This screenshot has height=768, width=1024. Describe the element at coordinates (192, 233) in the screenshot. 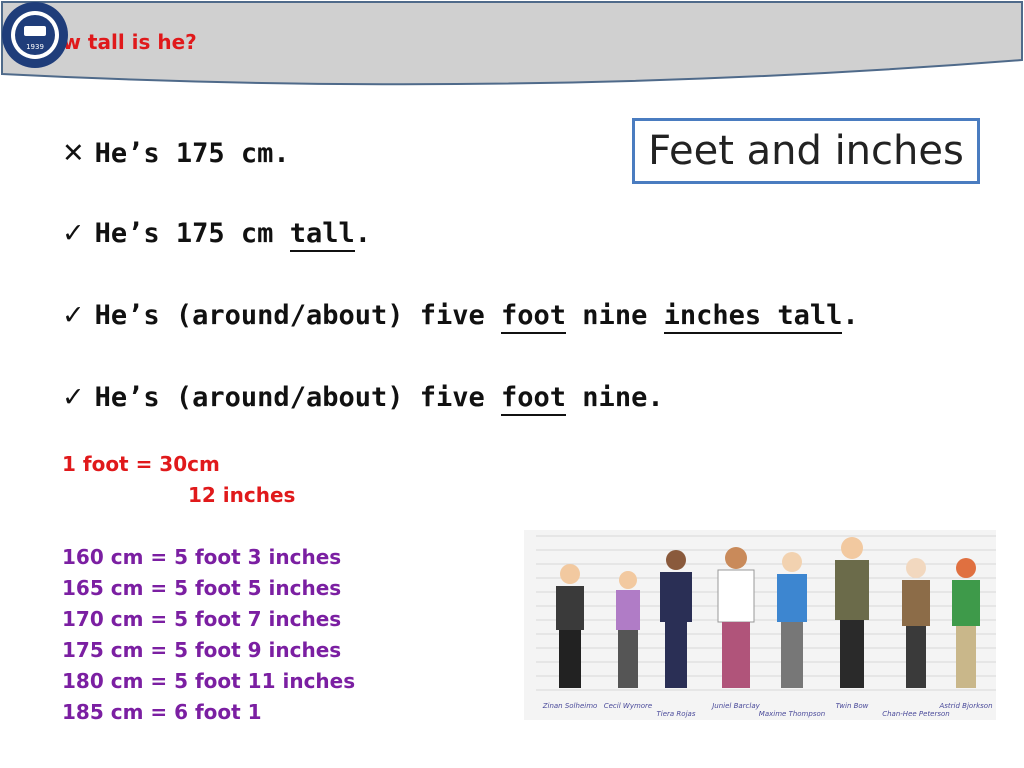

I see `sentence-text: He’s 175 cm` at that location.